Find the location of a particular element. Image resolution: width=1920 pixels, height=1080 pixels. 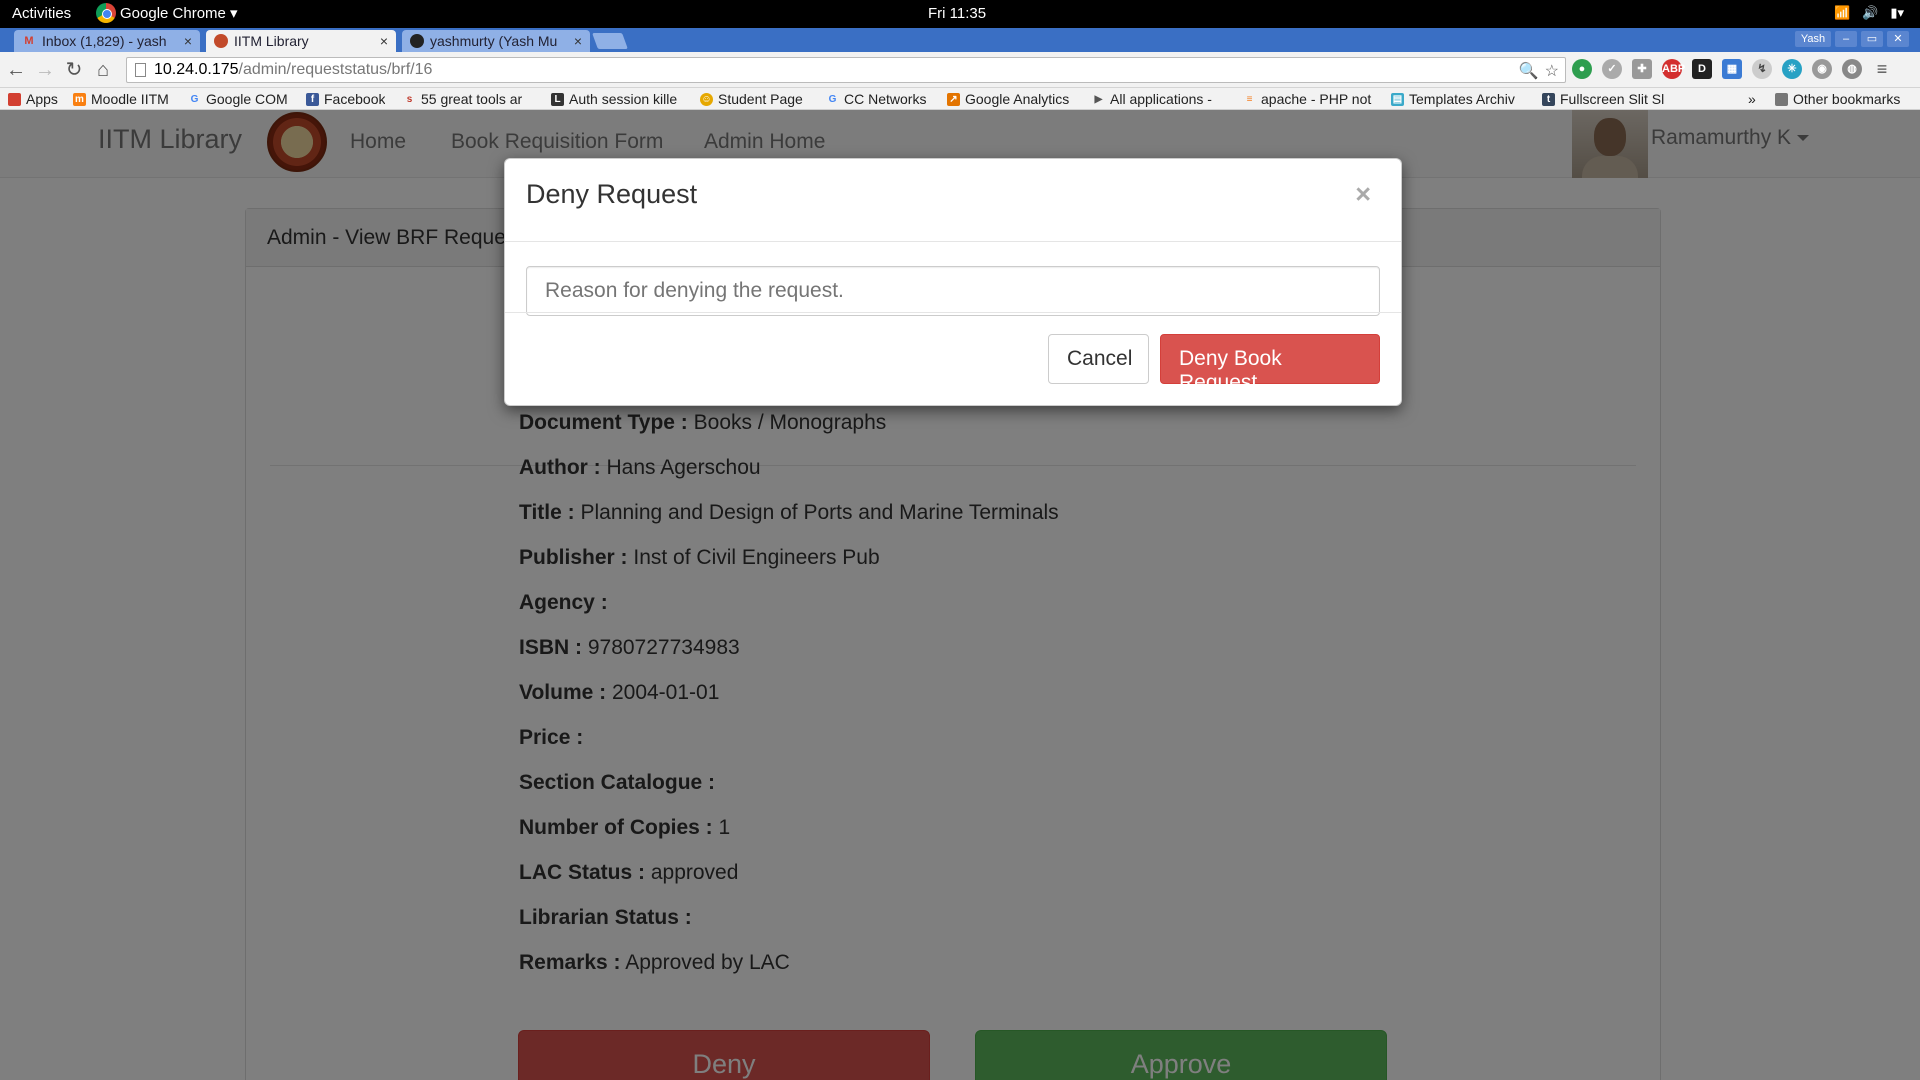

app-menu-label: Google Chrome ▾ is located at coordinates (179, 13).